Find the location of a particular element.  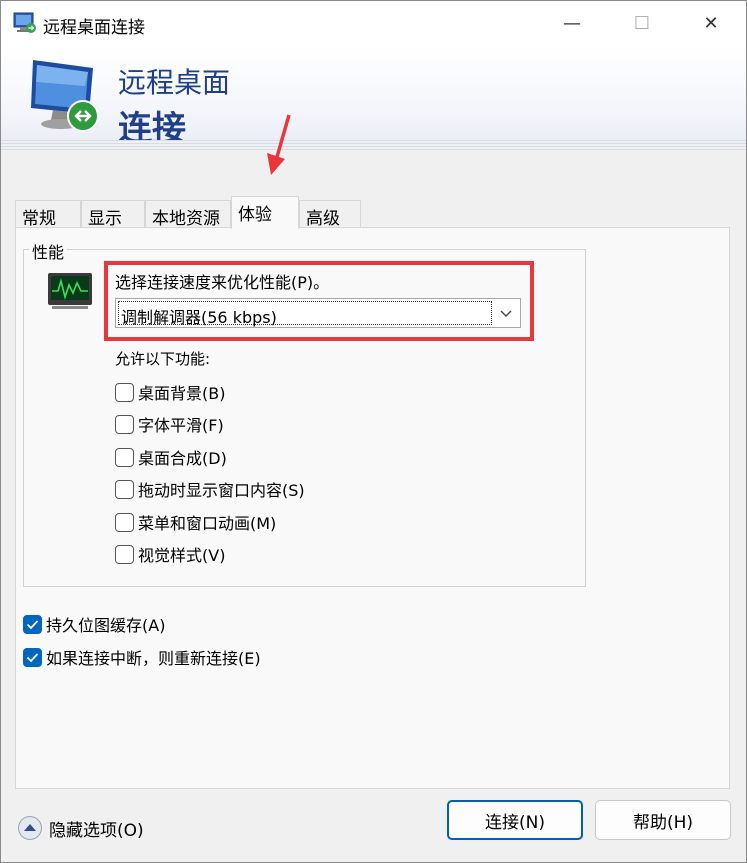

option-auto-reconnect: 如果连接中断，则重新连接(E) is located at coordinates (142, 657).